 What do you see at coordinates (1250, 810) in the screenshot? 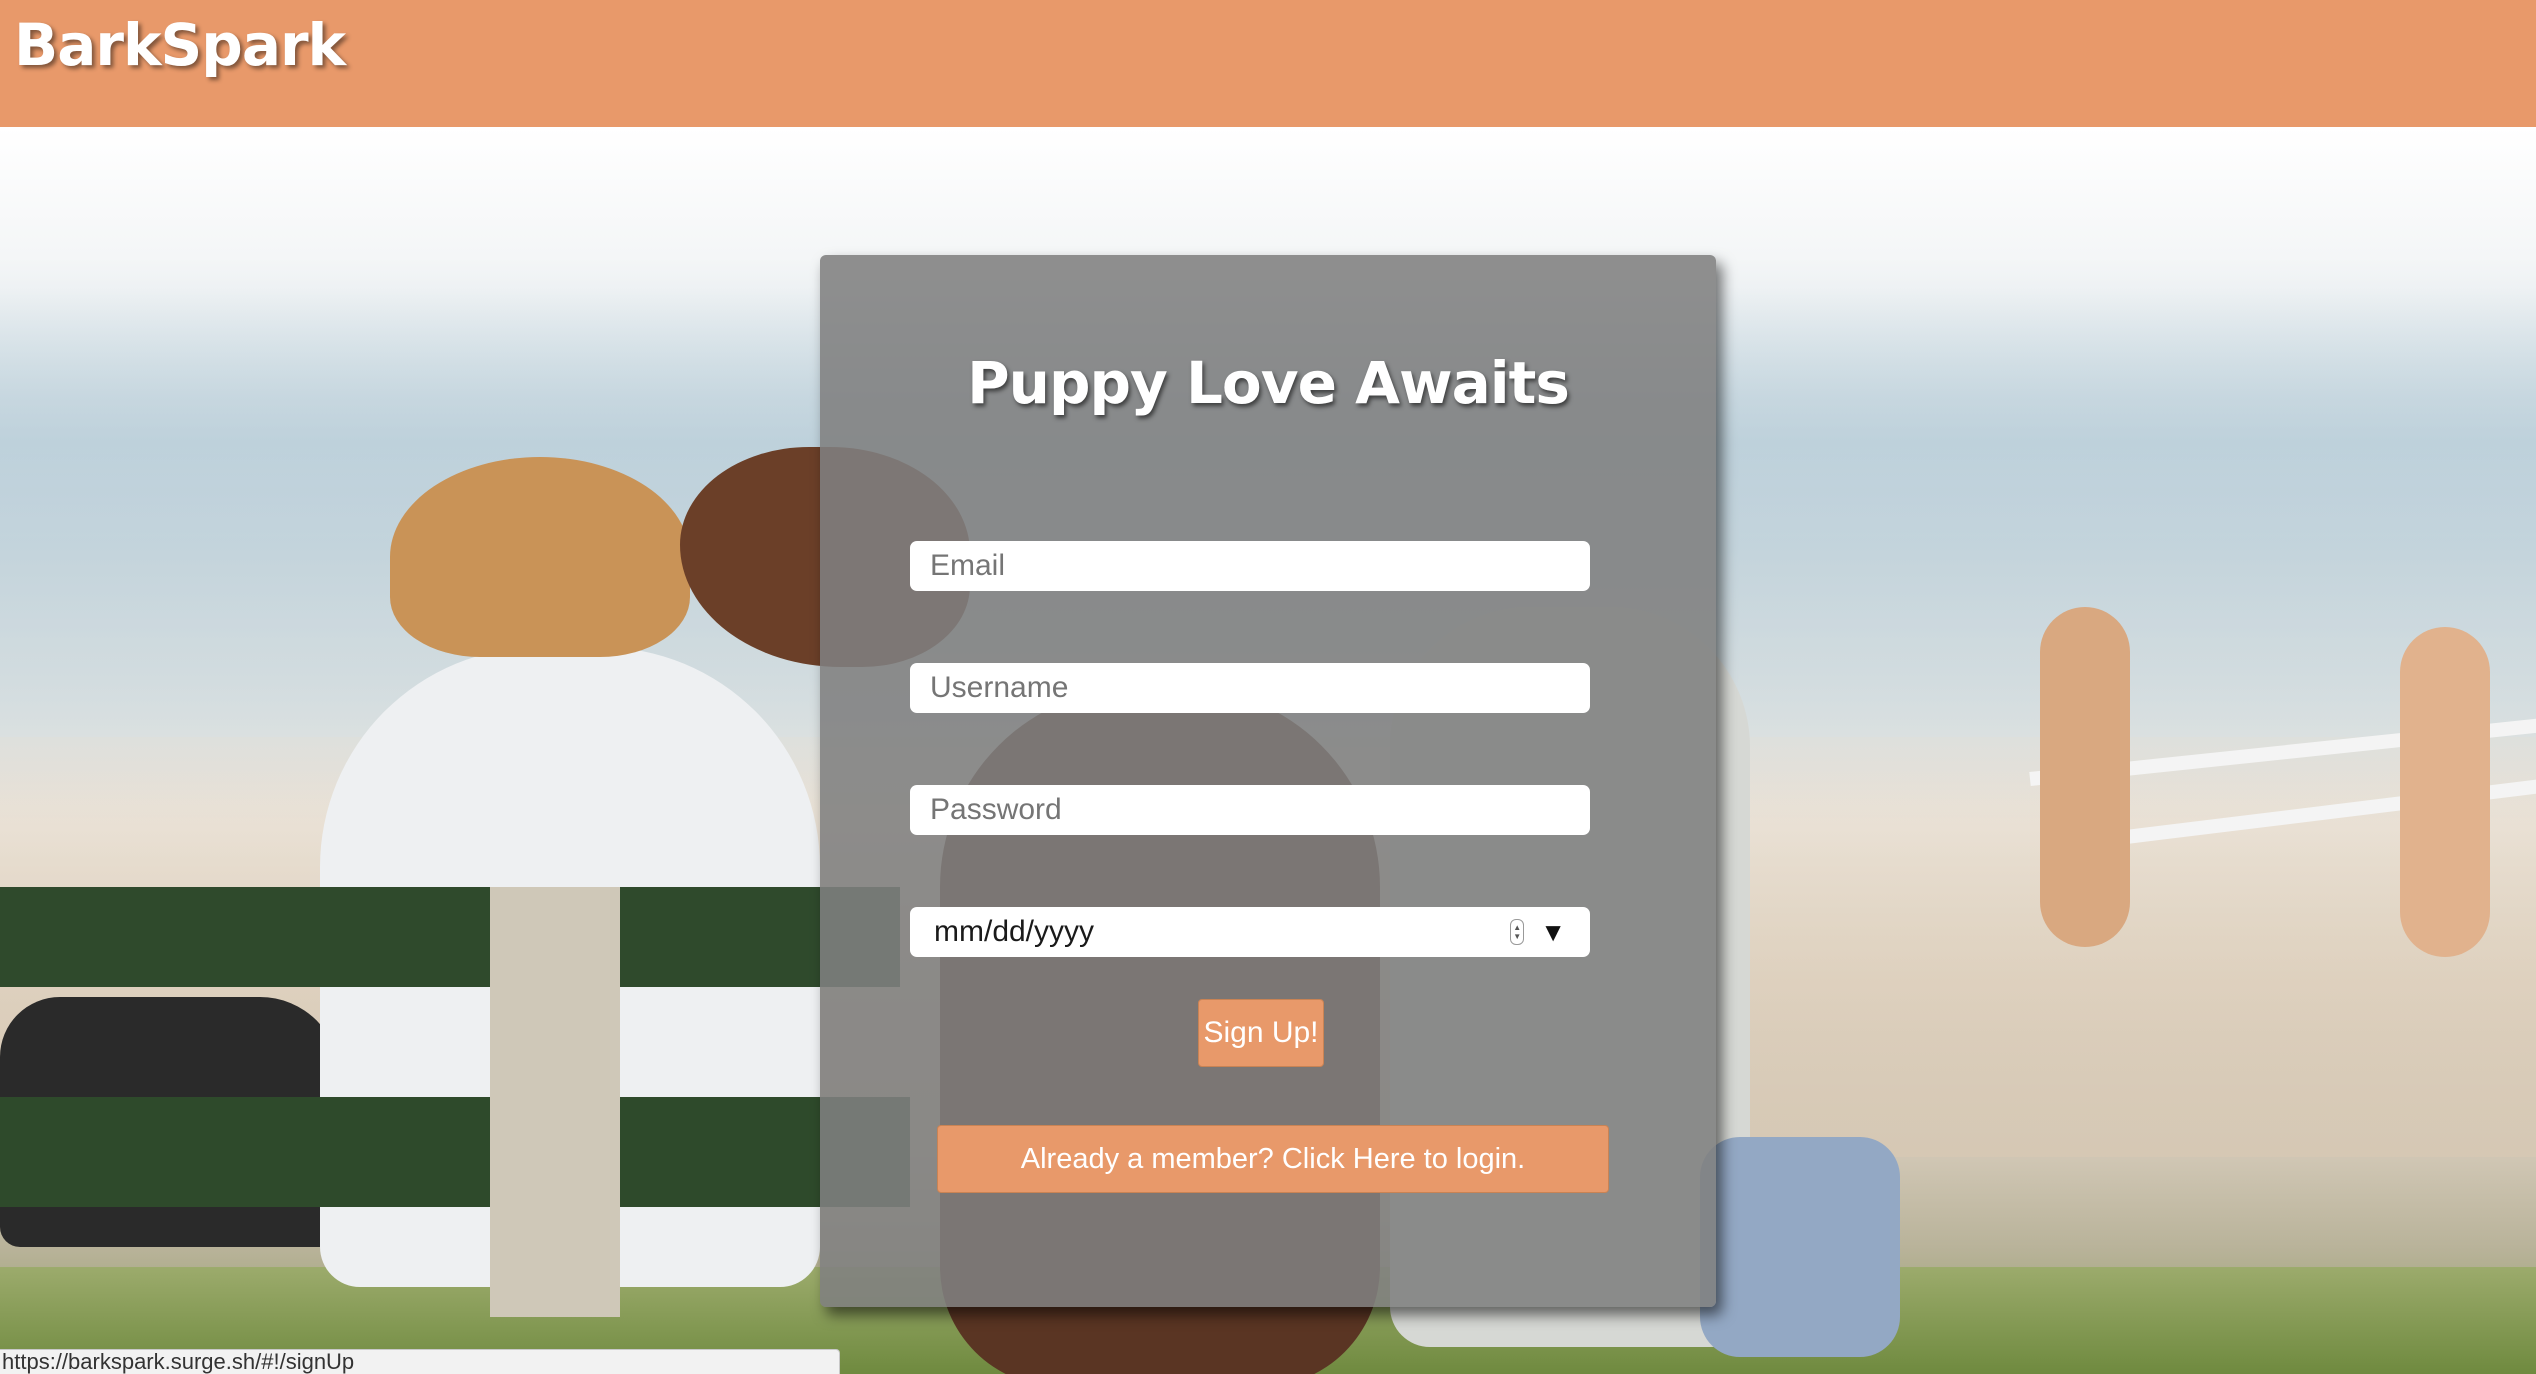
I see `password-field` at bounding box center [1250, 810].